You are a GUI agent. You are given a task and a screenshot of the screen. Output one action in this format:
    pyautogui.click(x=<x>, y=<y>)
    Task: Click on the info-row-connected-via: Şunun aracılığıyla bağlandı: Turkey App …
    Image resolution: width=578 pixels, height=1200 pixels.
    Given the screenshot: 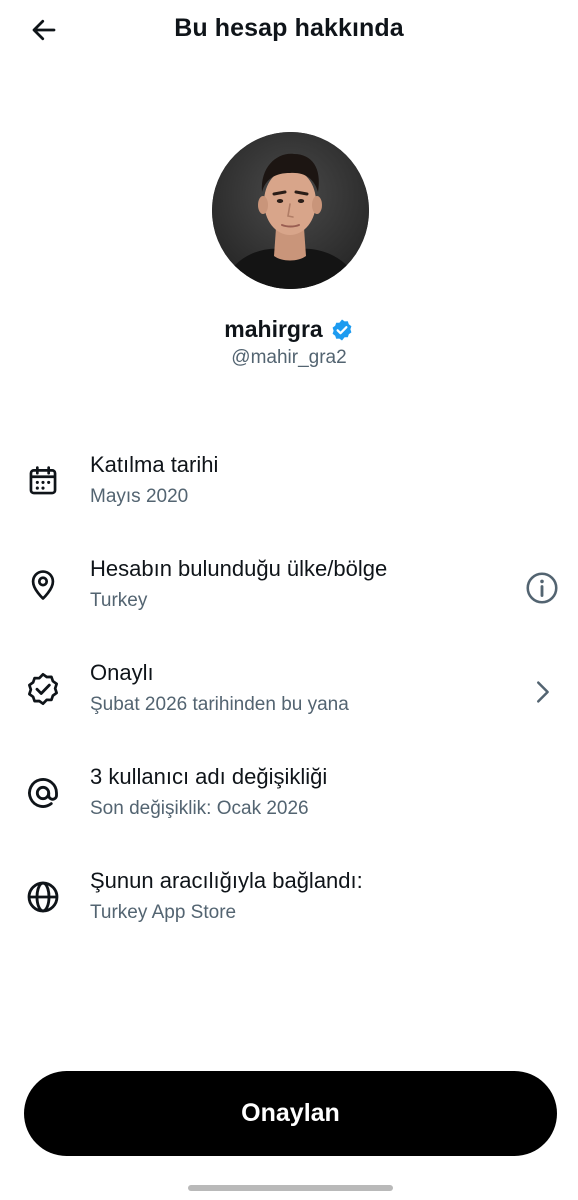 What is the action you would take?
    pyautogui.click(x=289, y=908)
    